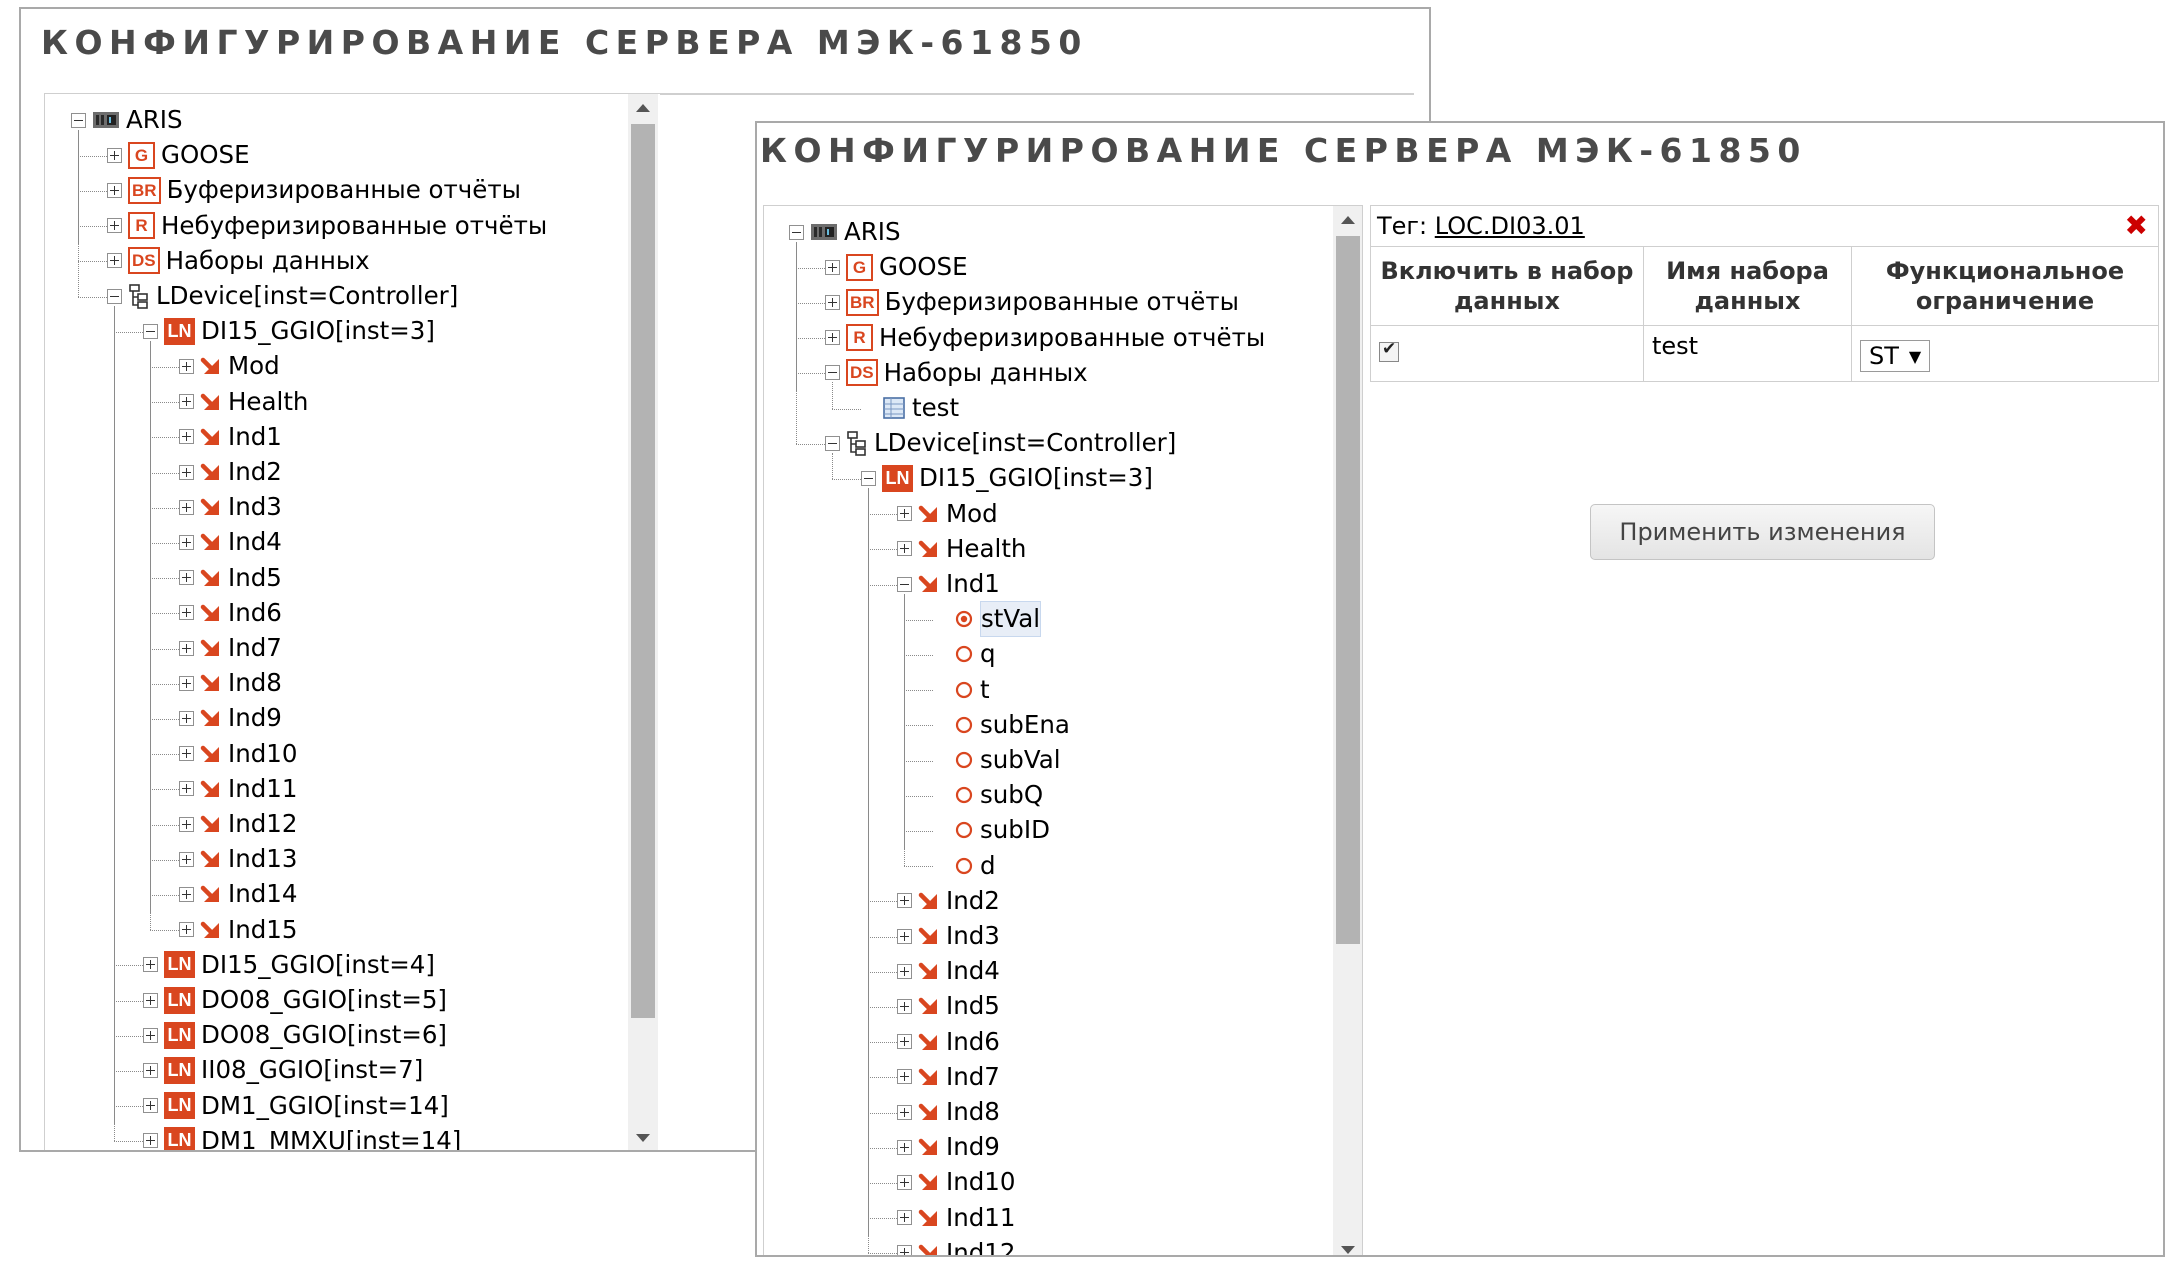 Image resolution: width=2170 pixels, height=1264 pixels. Describe the element at coordinates (230, 507) in the screenshot. I see `tree-node-ind3: Ind3` at that location.